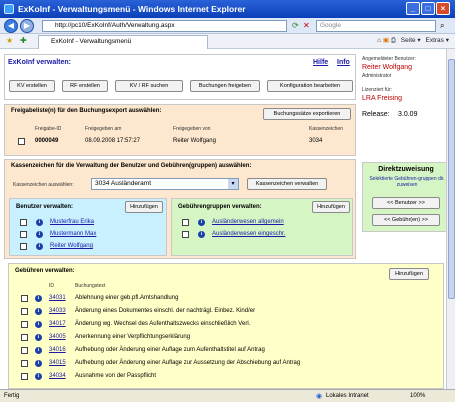  What do you see at coordinates (379, 40) in the screenshot?
I see `home-icon: ⌂` at bounding box center [379, 40].